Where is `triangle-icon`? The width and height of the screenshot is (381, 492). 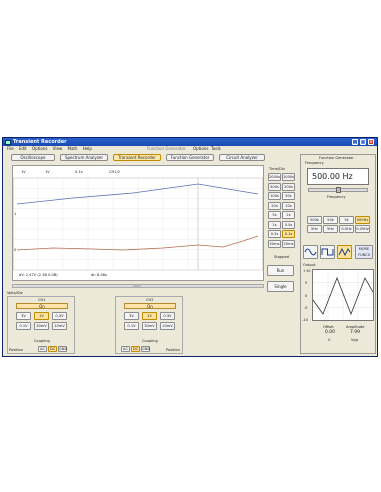
triangle-icon is located at coordinates (344, 252).